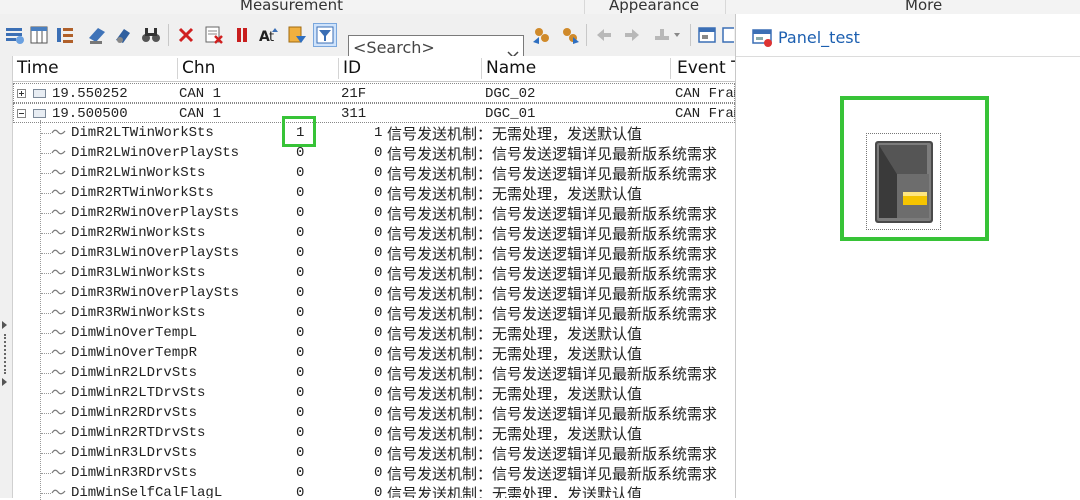 This screenshot has height=500, width=1080. I want to click on signal-row: DimWinR2LTDrvSts 0 0 信号发送机制：无需处理，发送默认值, so click(374, 393).